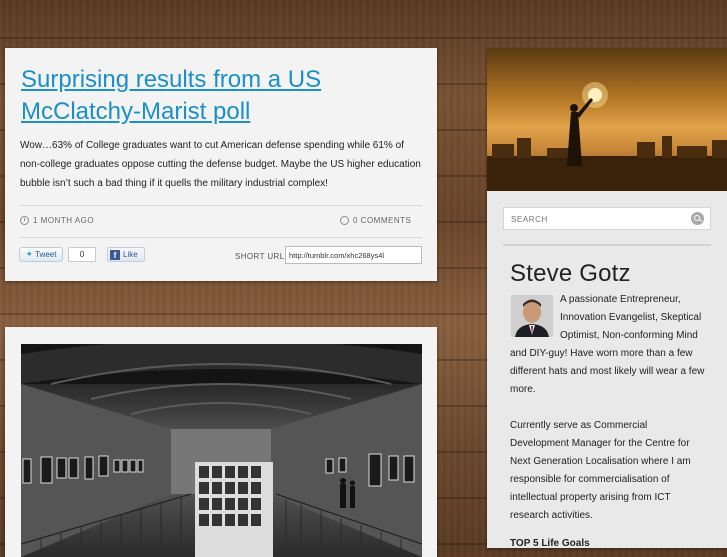  I want to click on sunset-illustration, so click(607, 136).